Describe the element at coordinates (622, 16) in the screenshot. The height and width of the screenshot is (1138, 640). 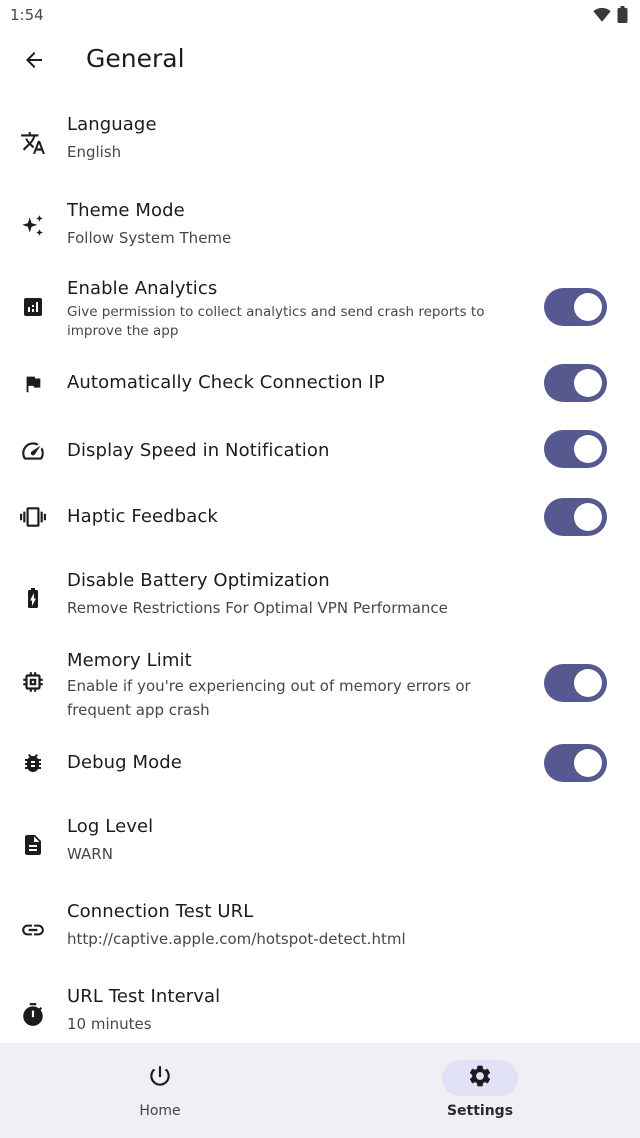
I see `battery-icon` at that location.